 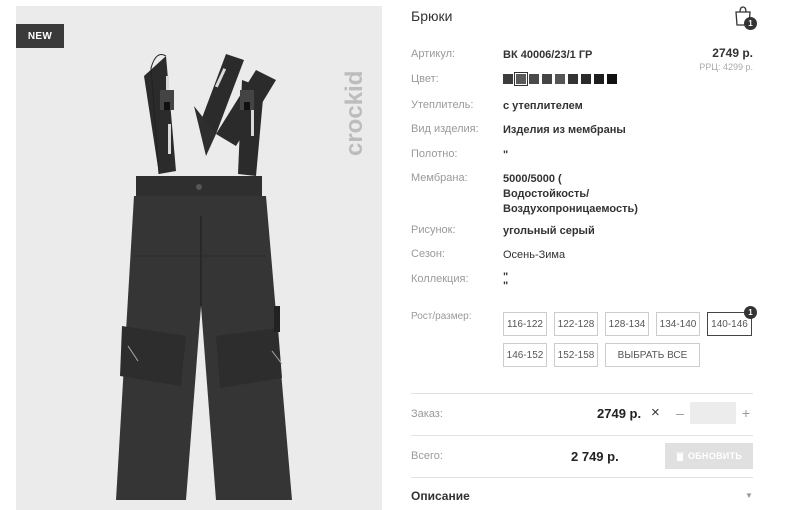 I want to click on cart-button: 1, so click(x=745, y=18).